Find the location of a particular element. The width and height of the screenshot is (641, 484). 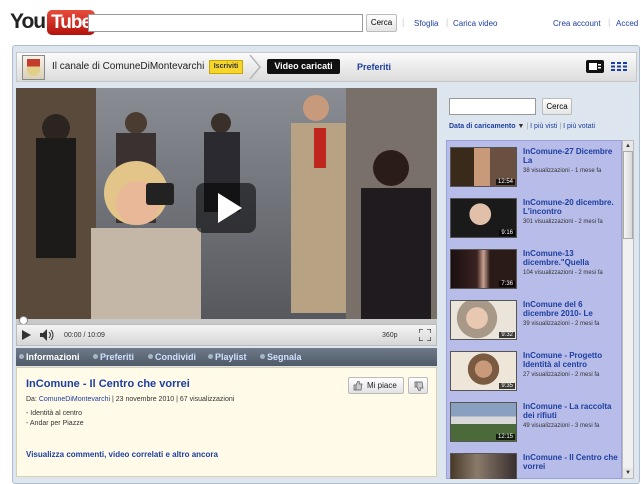

video-thumbnail: 9:16 is located at coordinates (483, 218).